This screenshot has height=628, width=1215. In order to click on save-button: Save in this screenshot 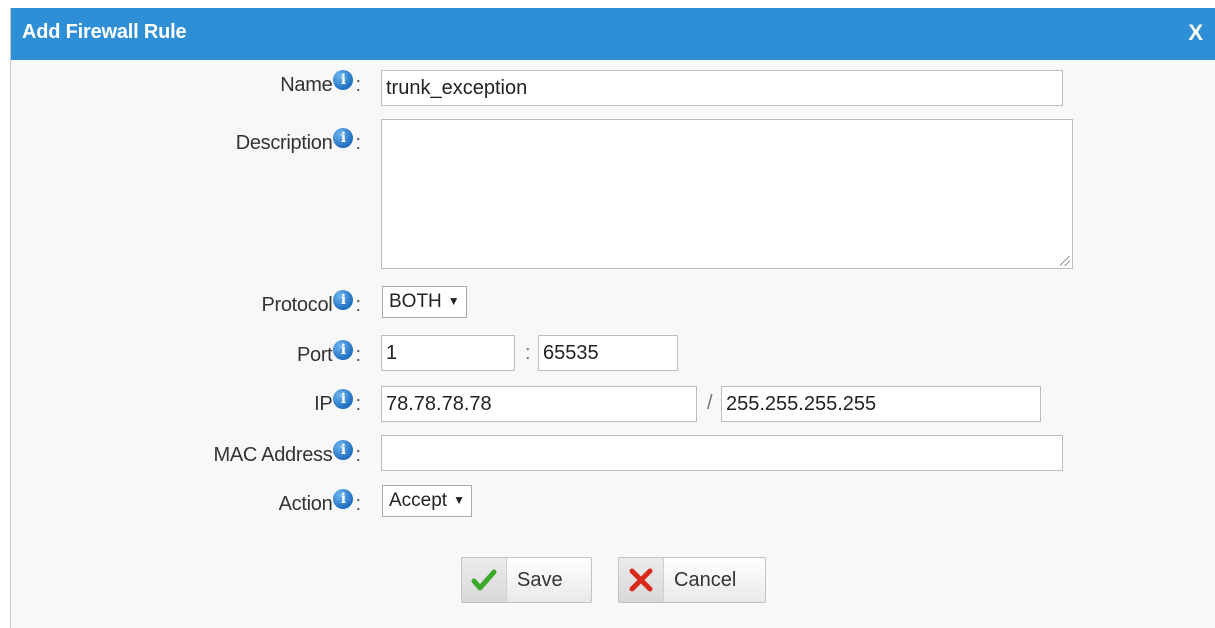, I will do `click(526, 580)`.